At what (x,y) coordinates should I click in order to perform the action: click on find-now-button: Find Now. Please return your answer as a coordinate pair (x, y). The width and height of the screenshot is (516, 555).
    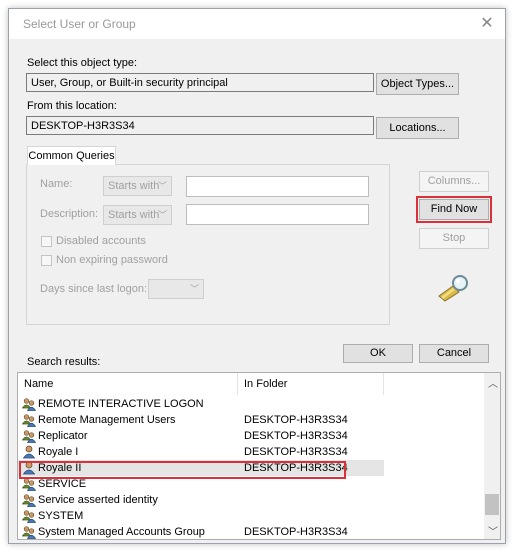
    Looking at the image, I should click on (454, 209).